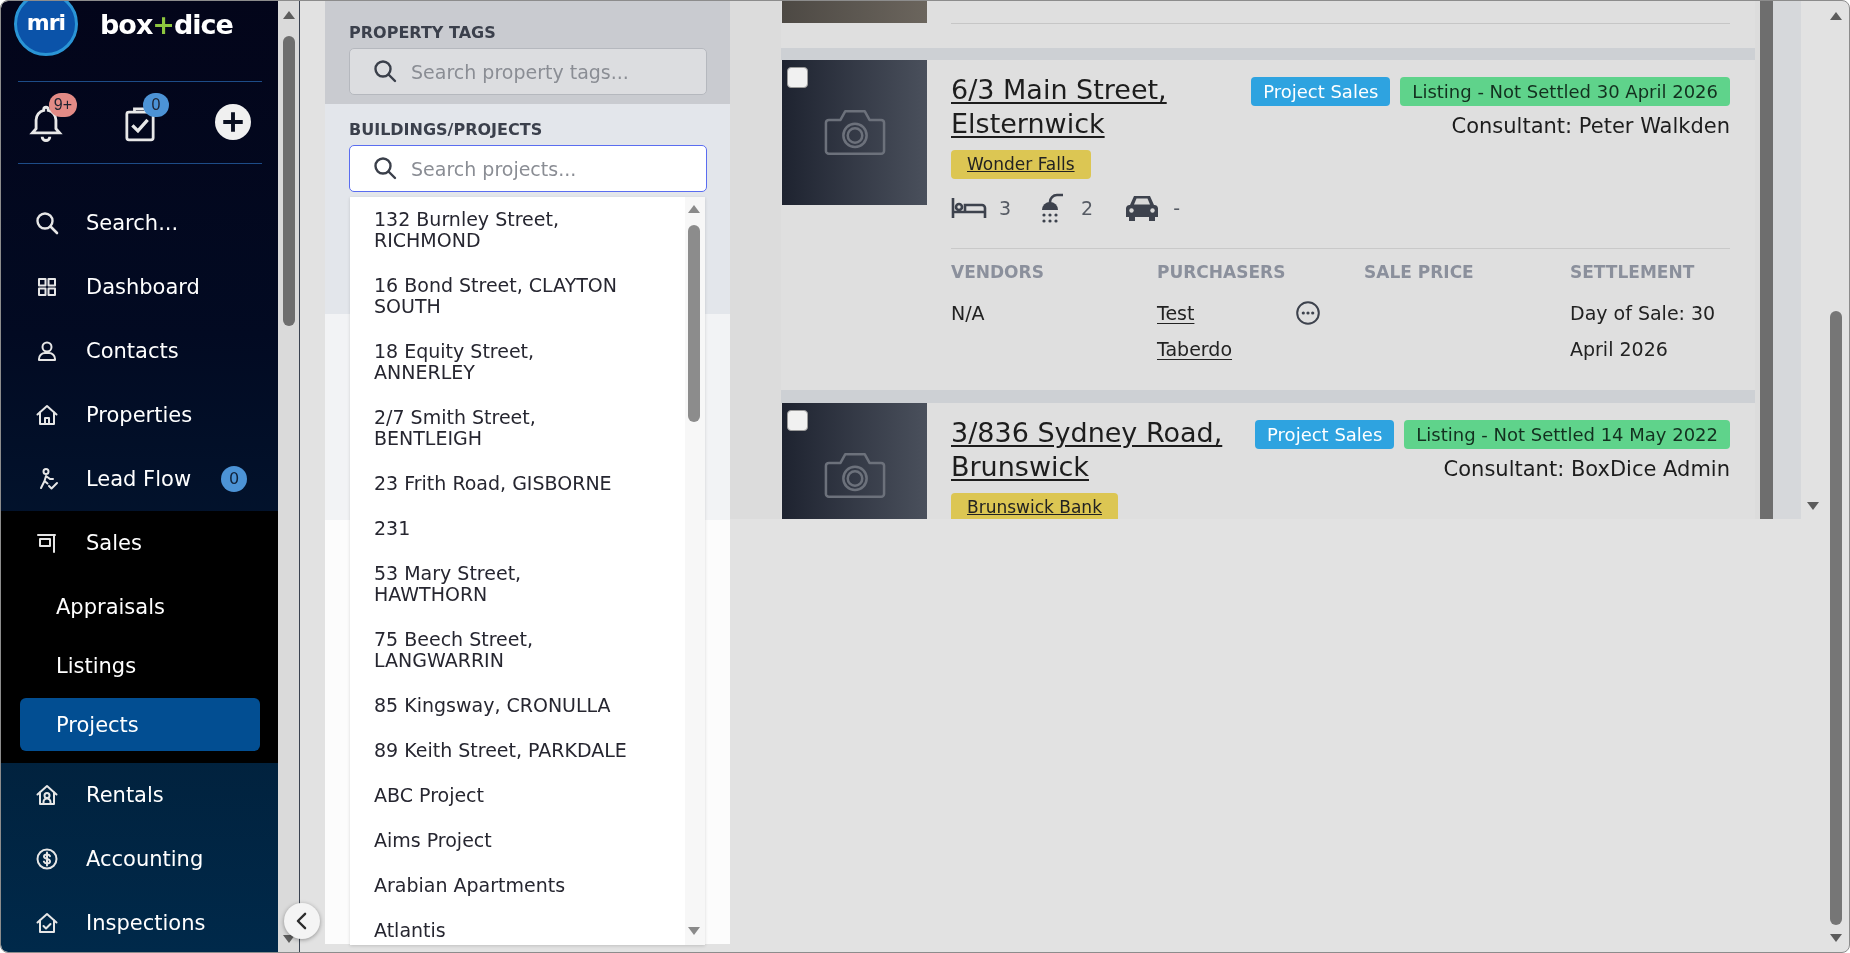 The width and height of the screenshot is (1850, 953). What do you see at coordinates (998, 272) in the screenshot?
I see `column-heading: VENDORS` at bounding box center [998, 272].